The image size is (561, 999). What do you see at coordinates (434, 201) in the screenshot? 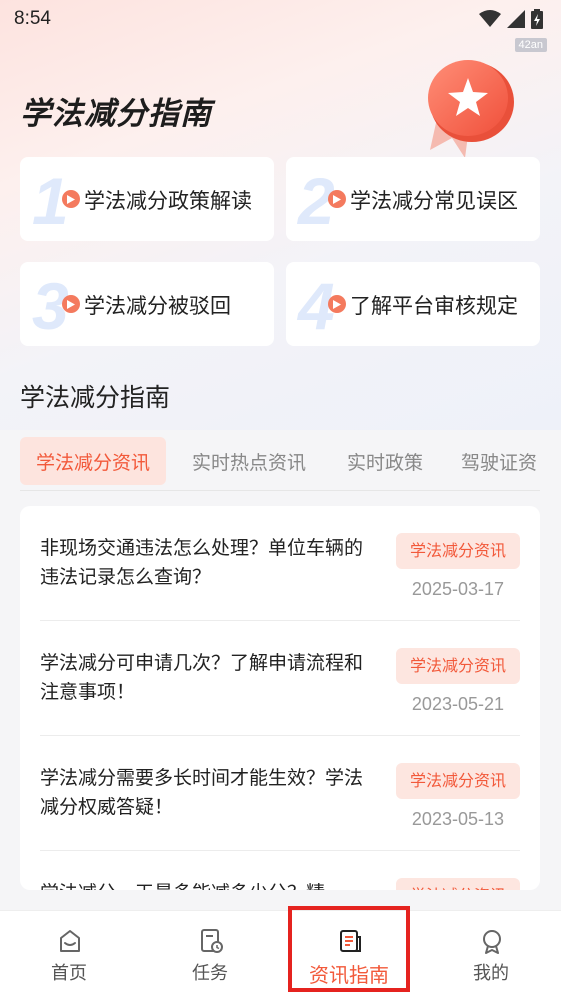
I see `card-label: 学法减分常见误区` at bounding box center [434, 201].